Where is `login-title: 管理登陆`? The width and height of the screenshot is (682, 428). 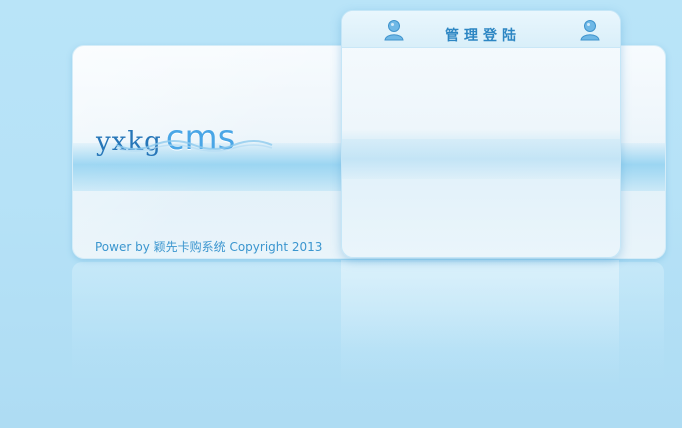 login-title: 管理登陆 is located at coordinates (483, 36).